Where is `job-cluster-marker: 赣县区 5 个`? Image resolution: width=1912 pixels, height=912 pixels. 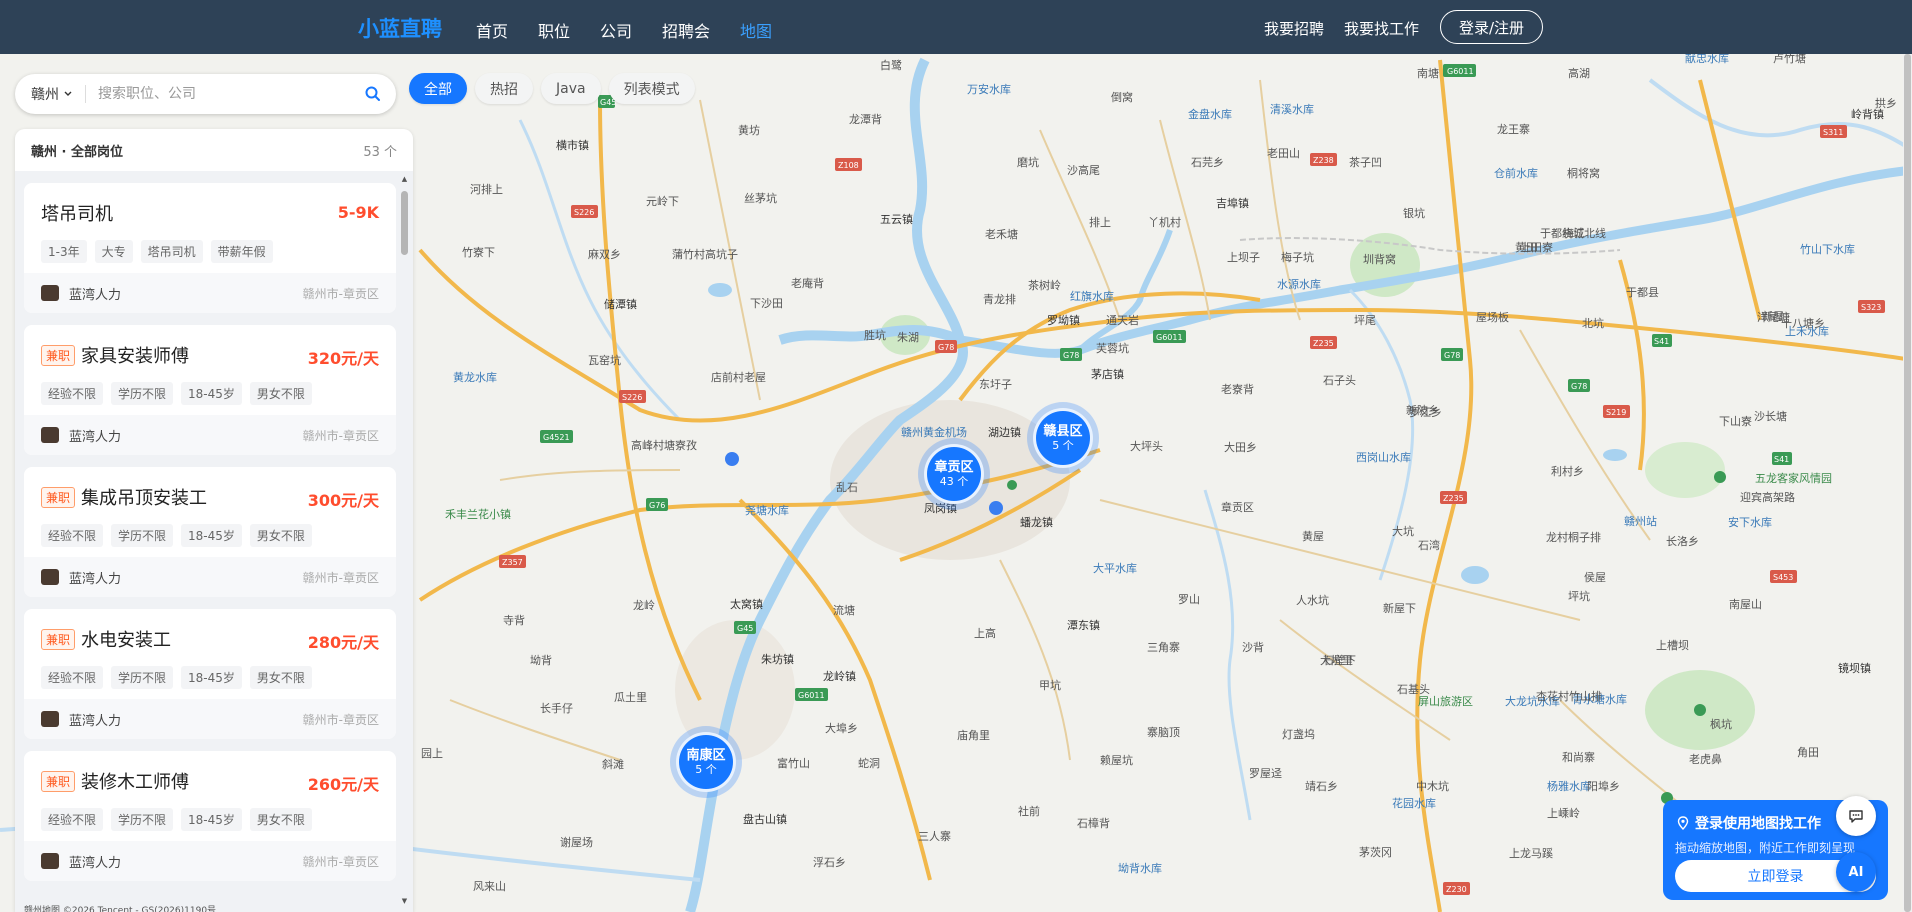 job-cluster-marker: 赣县区 5 个 is located at coordinates (1063, 438).